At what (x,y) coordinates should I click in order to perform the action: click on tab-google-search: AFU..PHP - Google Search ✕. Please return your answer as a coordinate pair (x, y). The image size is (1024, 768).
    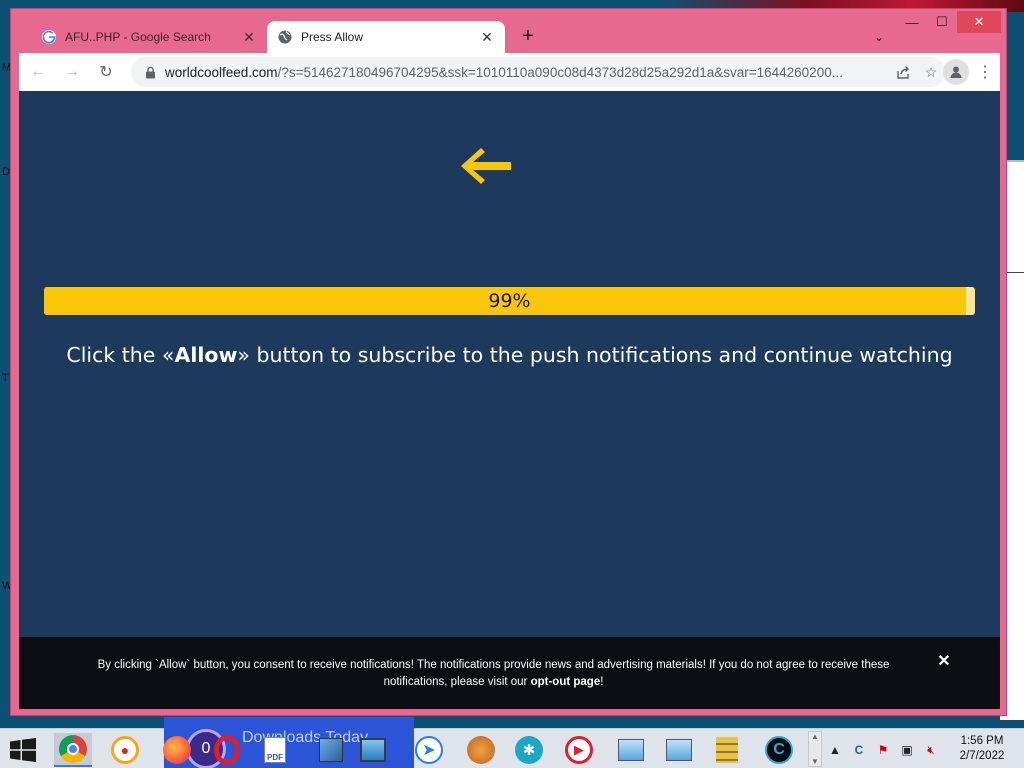
    Looking at the image, I should click on (149, 37).